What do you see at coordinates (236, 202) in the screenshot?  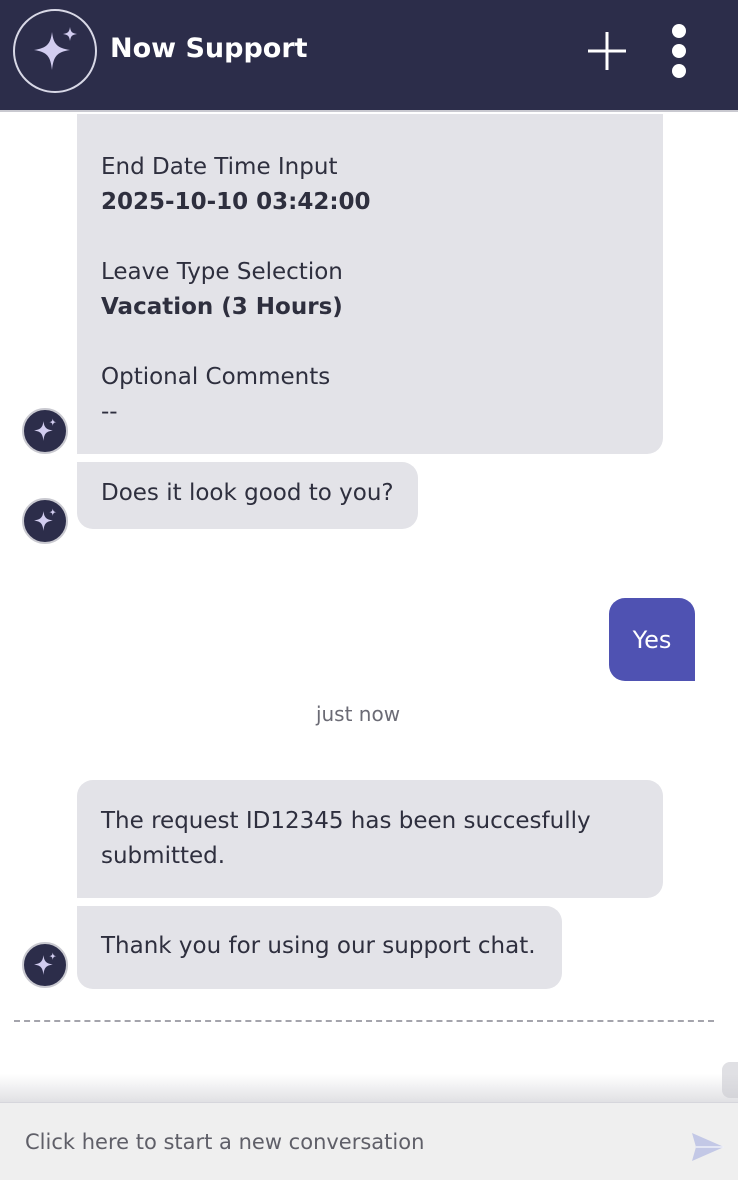 I see `summary-field-value: 2025-10-10 03:42:00` at bounding box center [236, 202].